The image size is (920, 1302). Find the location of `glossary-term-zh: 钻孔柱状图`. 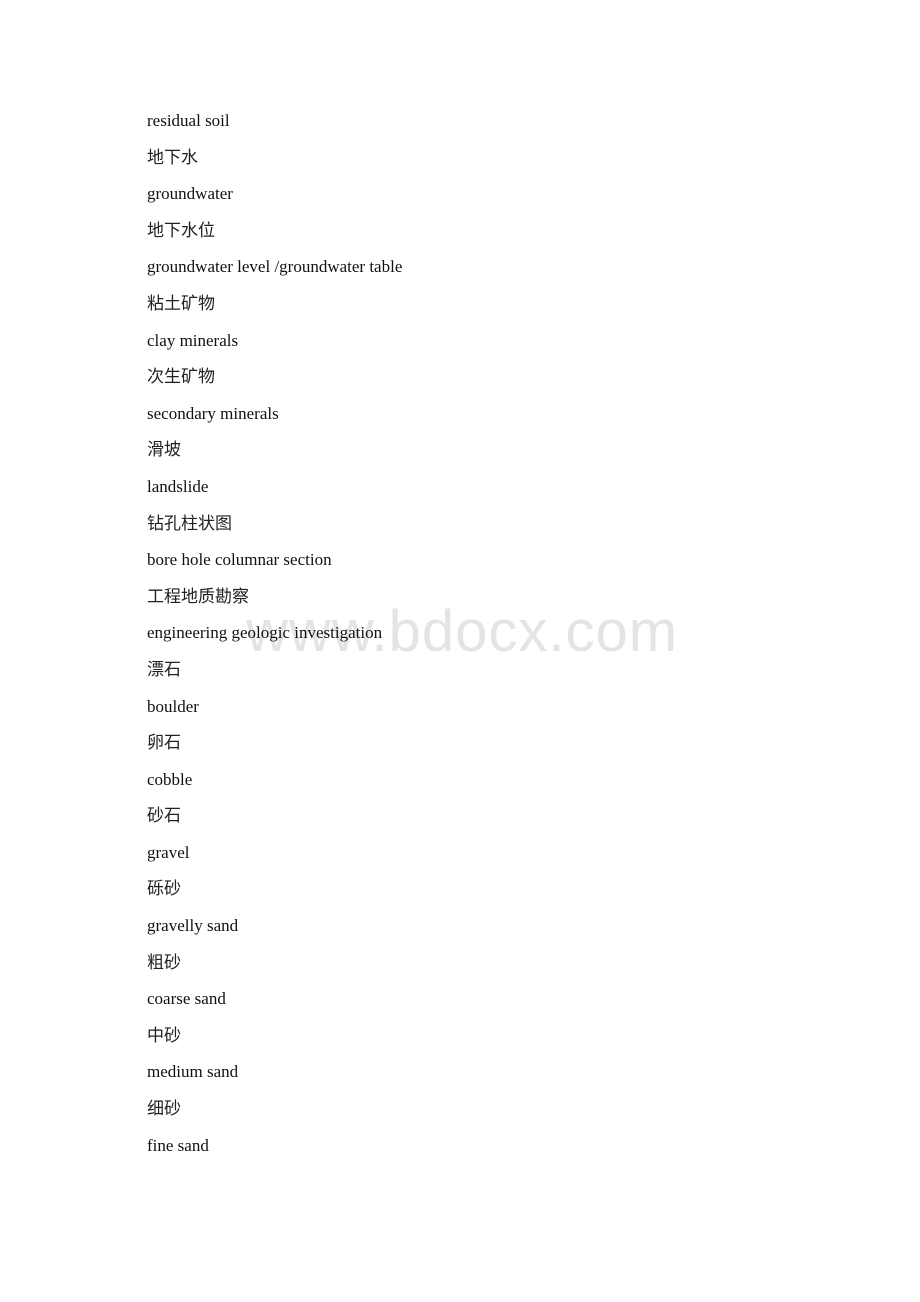

glossary-term-zh: 钻孔柱状图 is located at coordinates (189, 523).